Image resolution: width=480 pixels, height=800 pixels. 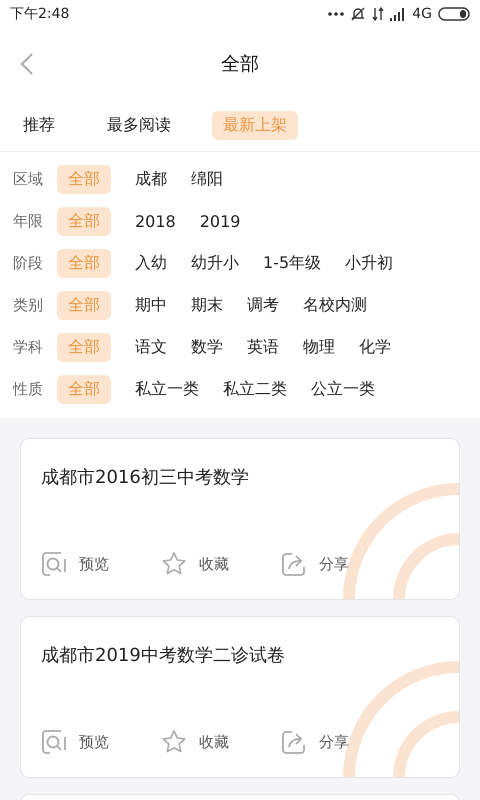 What do you see at coordinates (207, 305) in the screenshot?
I see `filter-option: 期末` at bounding box center [207, 305].